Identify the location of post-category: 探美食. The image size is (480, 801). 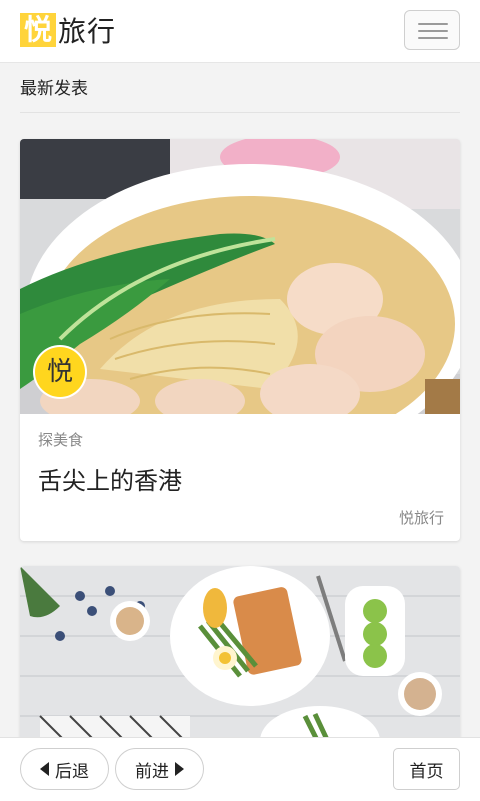
(60, 439).